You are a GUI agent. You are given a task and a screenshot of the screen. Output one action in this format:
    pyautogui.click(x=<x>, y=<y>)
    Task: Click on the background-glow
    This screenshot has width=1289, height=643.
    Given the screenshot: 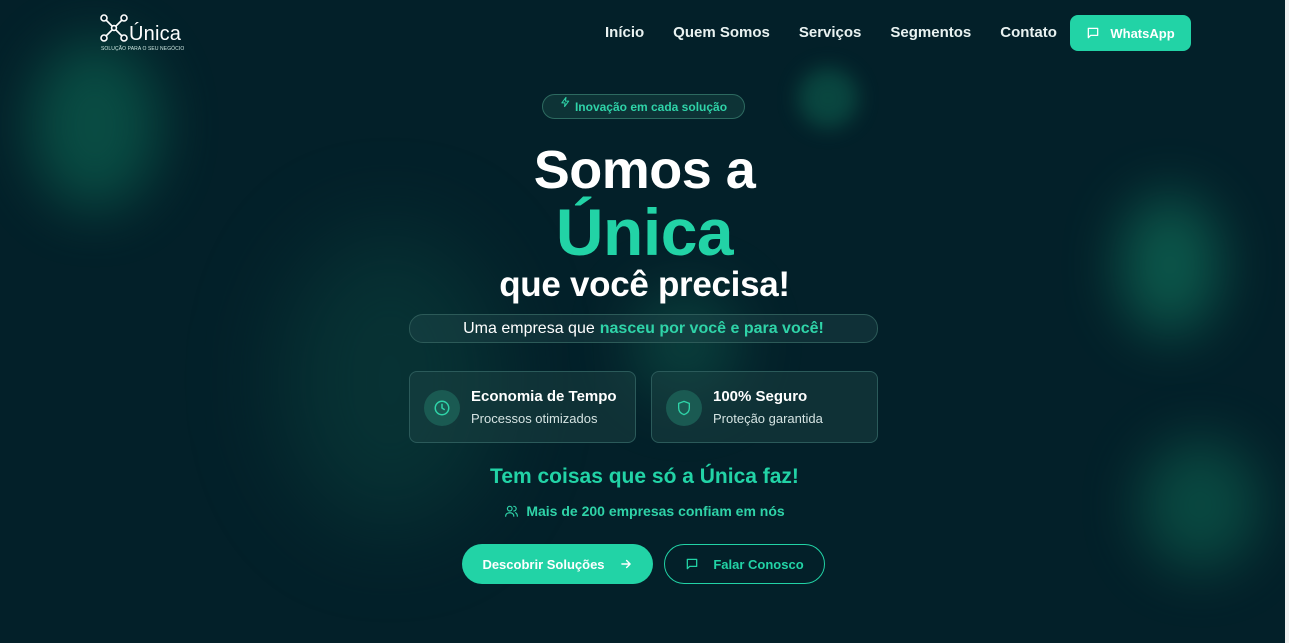 What is the action you would take?
    pyautogui.click(x=828, y=98)
    